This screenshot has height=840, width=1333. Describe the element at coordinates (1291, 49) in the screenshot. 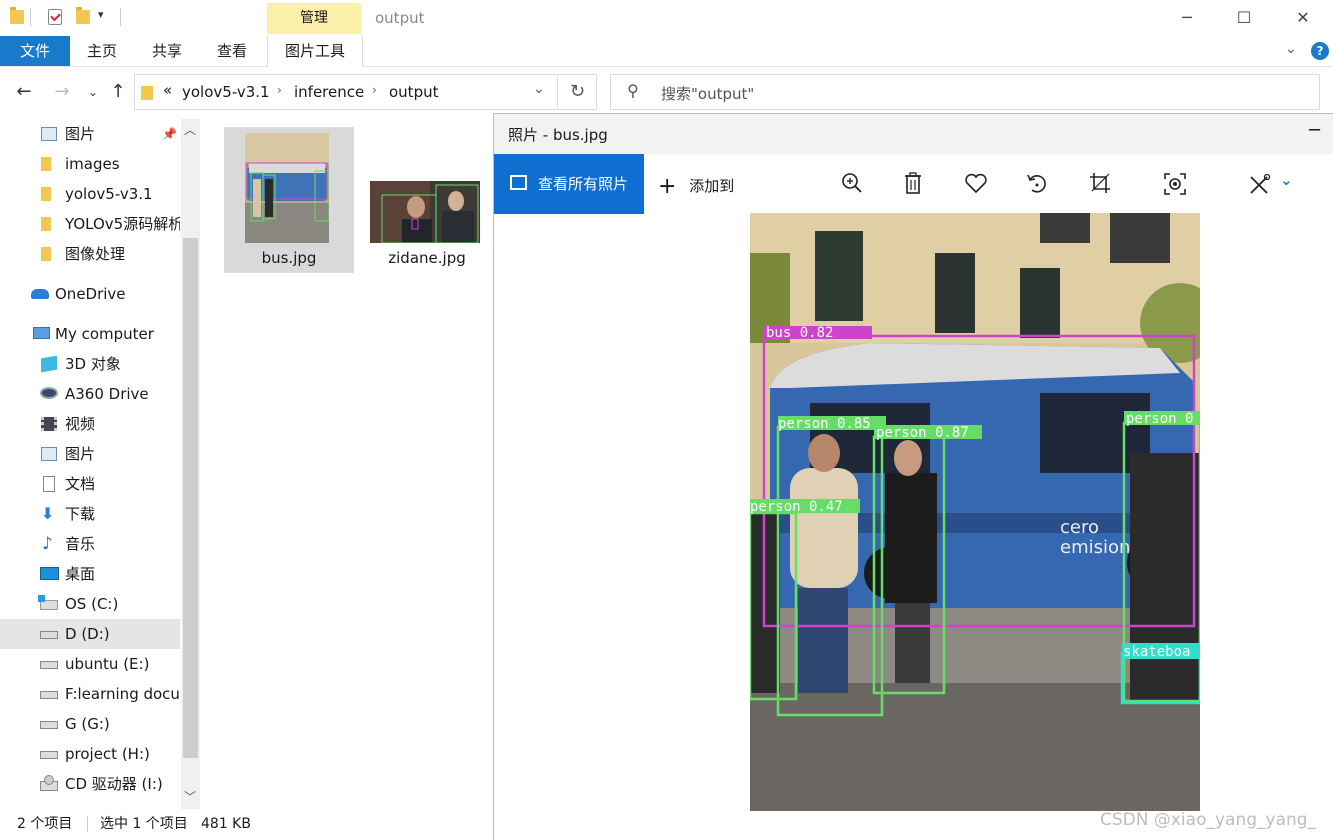

I see `ribbon-expand-icon: ⌄` at that location.